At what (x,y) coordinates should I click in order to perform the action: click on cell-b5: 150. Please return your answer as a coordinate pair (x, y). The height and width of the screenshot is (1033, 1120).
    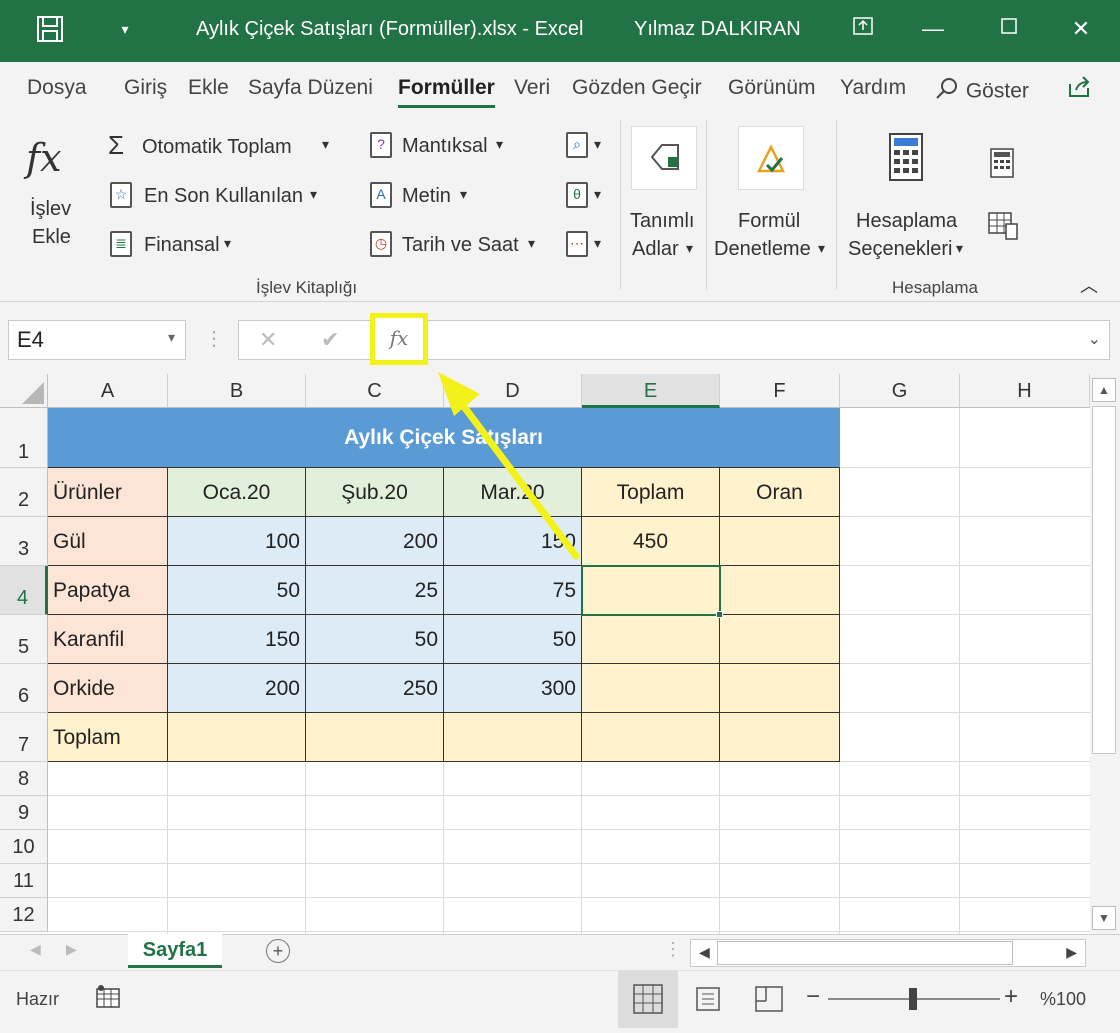
    Looking at the image, I should click on (237, 639).